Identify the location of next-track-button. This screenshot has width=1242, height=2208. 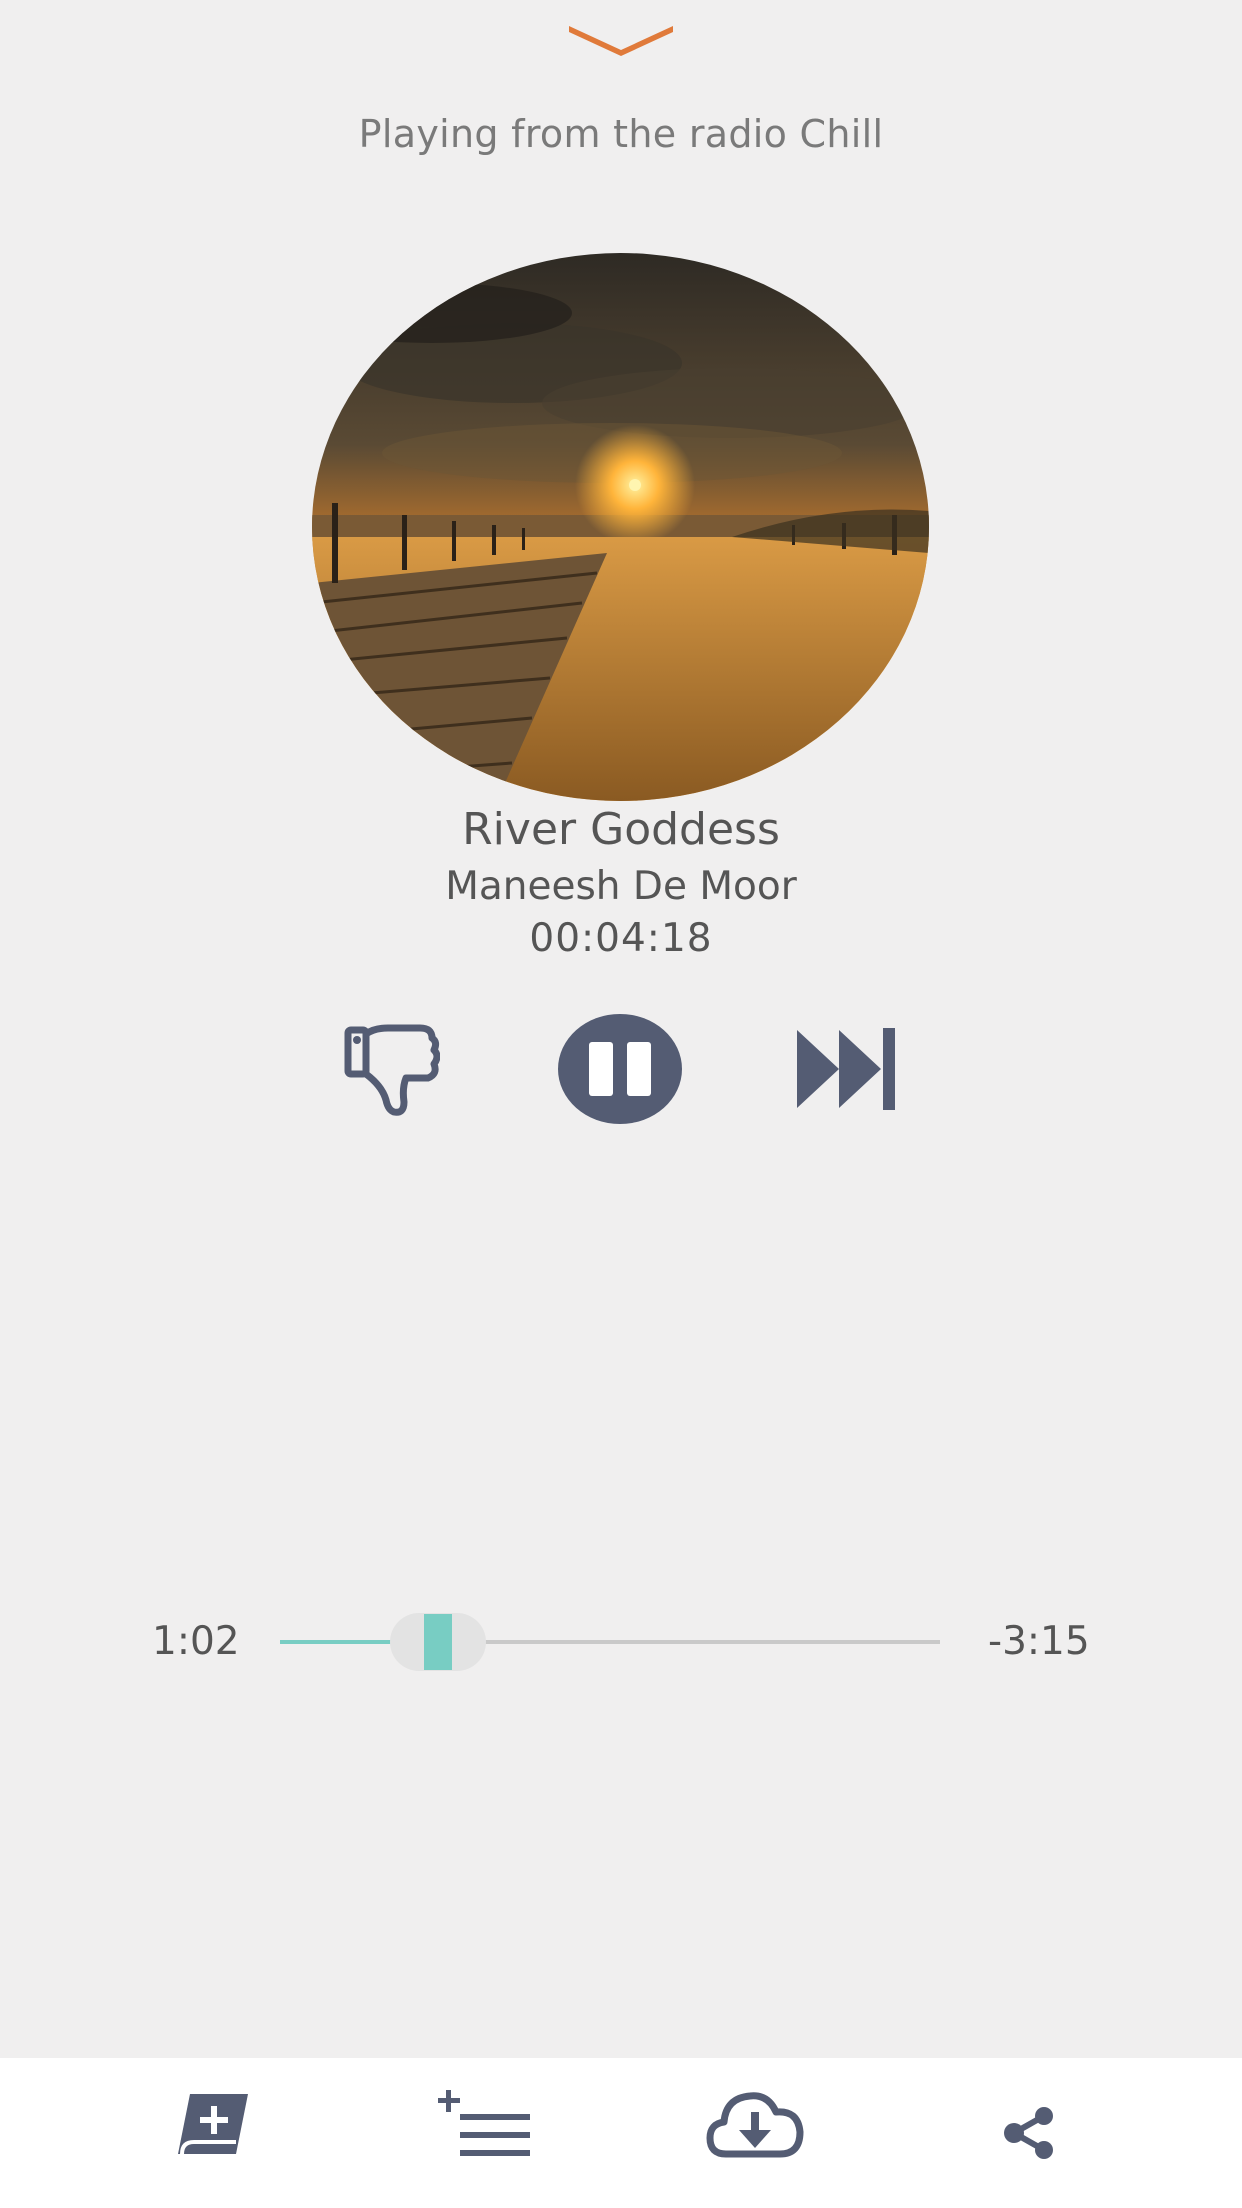
(847, 1069).